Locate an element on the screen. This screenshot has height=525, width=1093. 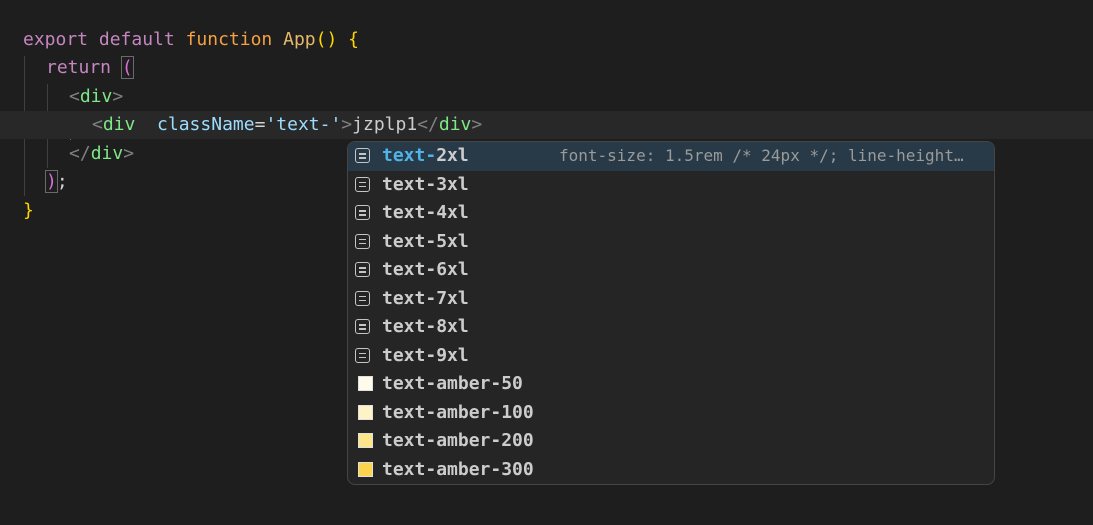
suggestion-label: text-amber-50 is located at coordinates (452, 384).